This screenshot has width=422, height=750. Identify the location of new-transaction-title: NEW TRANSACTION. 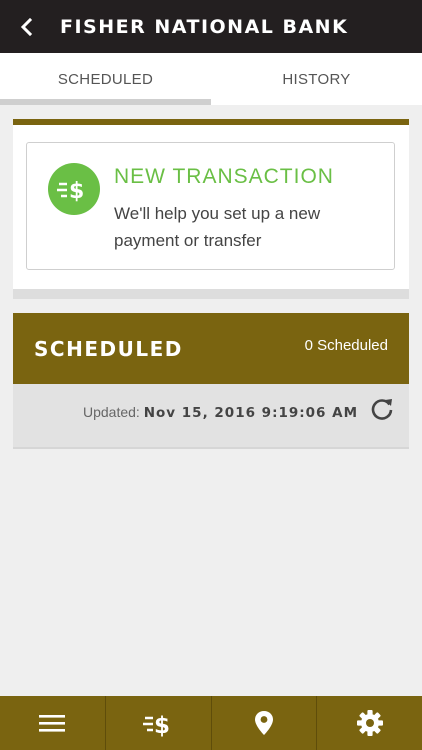
(224, 176).